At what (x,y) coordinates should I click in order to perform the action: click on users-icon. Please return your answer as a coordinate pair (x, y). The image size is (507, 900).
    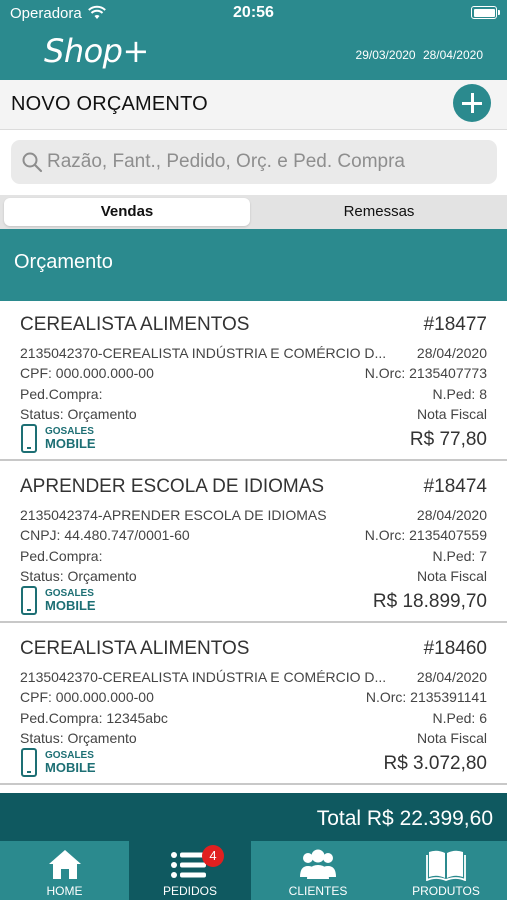
    Looking at the image, I should click on (318, 864).